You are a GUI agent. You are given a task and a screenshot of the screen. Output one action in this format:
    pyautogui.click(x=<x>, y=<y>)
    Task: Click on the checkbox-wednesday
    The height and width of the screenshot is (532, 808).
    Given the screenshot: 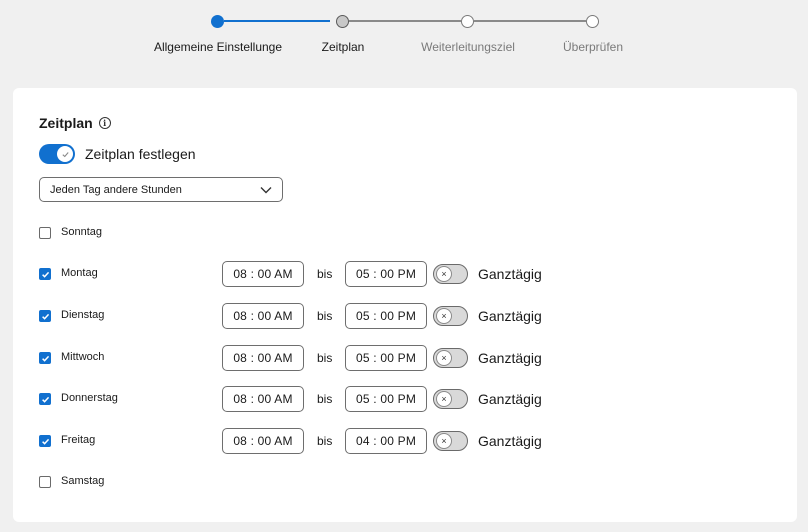 What is the action you would take?
    pyautogui.click(x=45, y=358)
    